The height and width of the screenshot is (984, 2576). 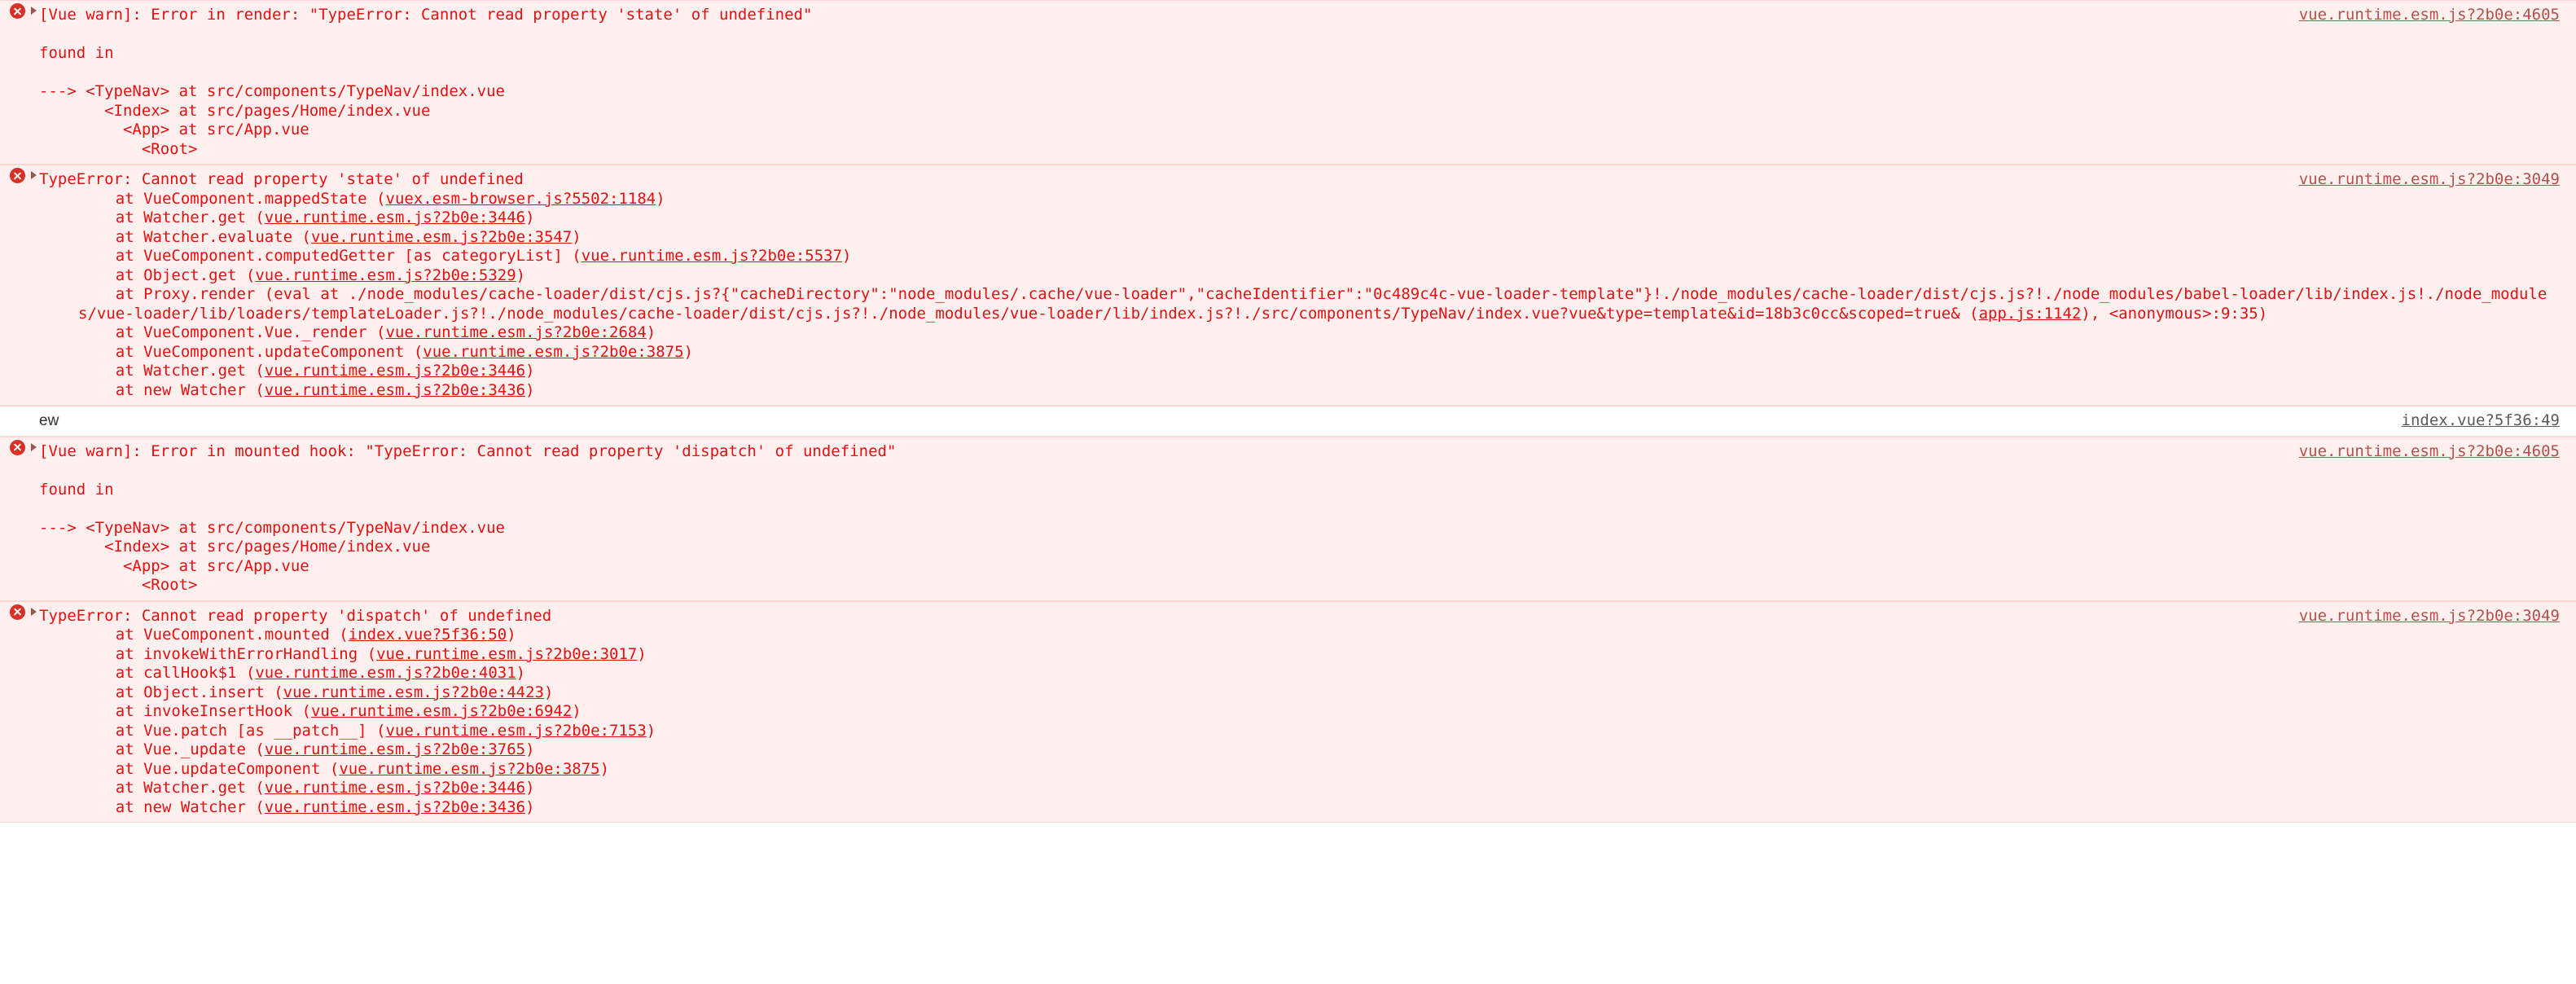 I want to click on stack-frame-source-link: vue.runtime.esm.js?2b0e:5537, so click(x=711, y=256).